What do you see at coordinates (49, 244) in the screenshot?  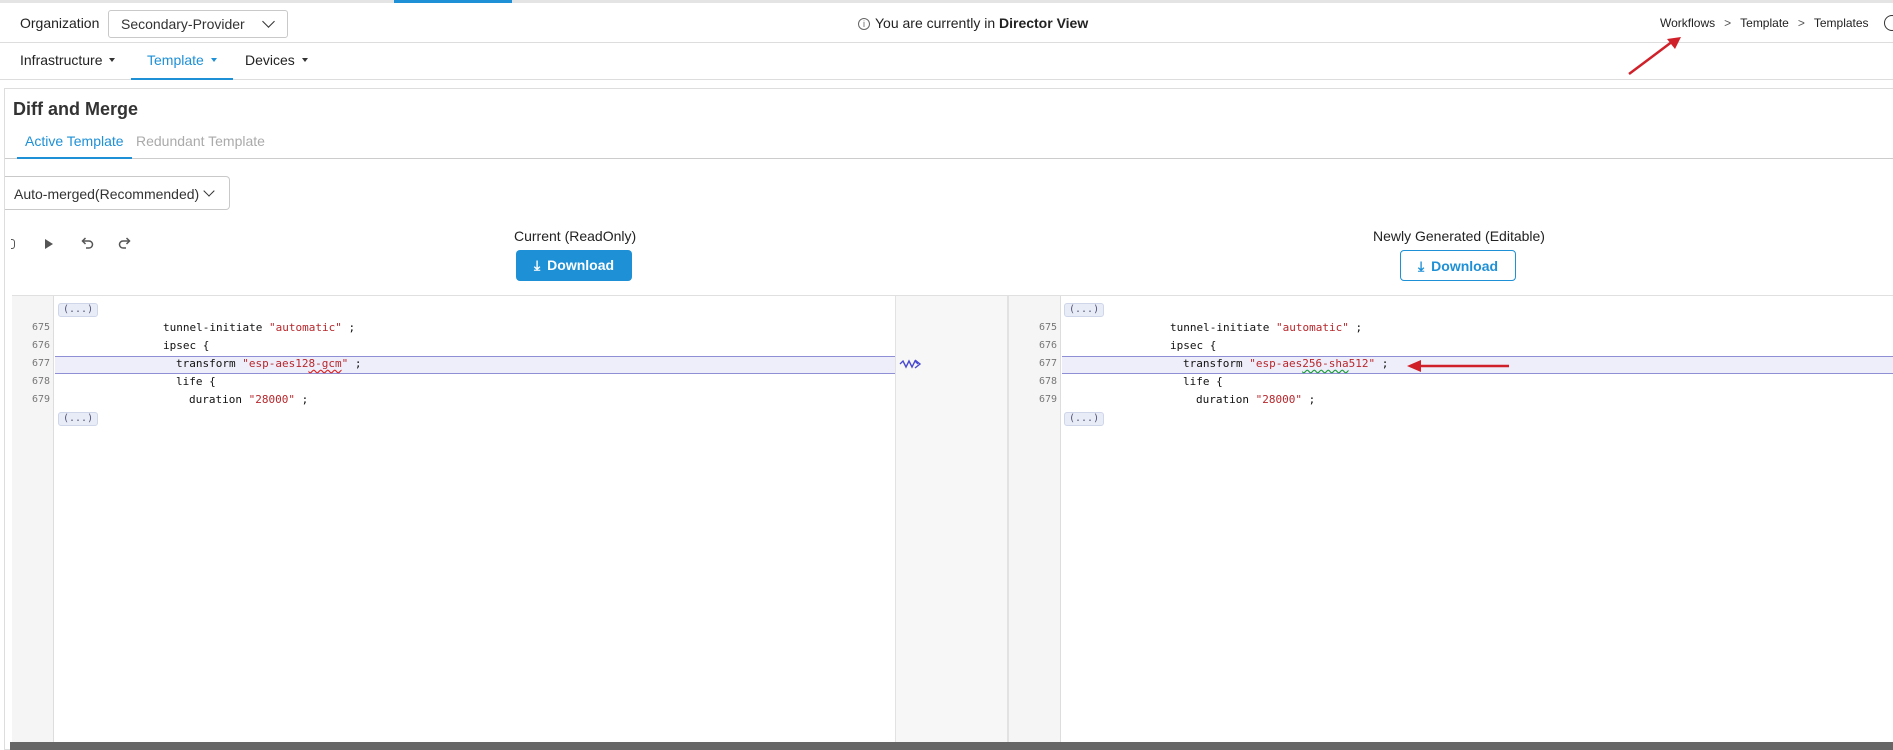 I see `play-icon` at bounding box center [49, 244].